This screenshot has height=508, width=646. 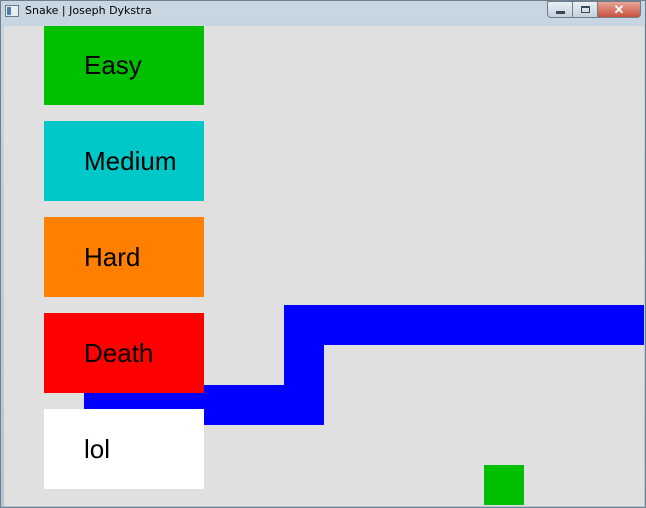 What do you see at coordinates (119, 352) in the screenshot?
I see `death-button-label: Death` at bounding box center [119, 352].